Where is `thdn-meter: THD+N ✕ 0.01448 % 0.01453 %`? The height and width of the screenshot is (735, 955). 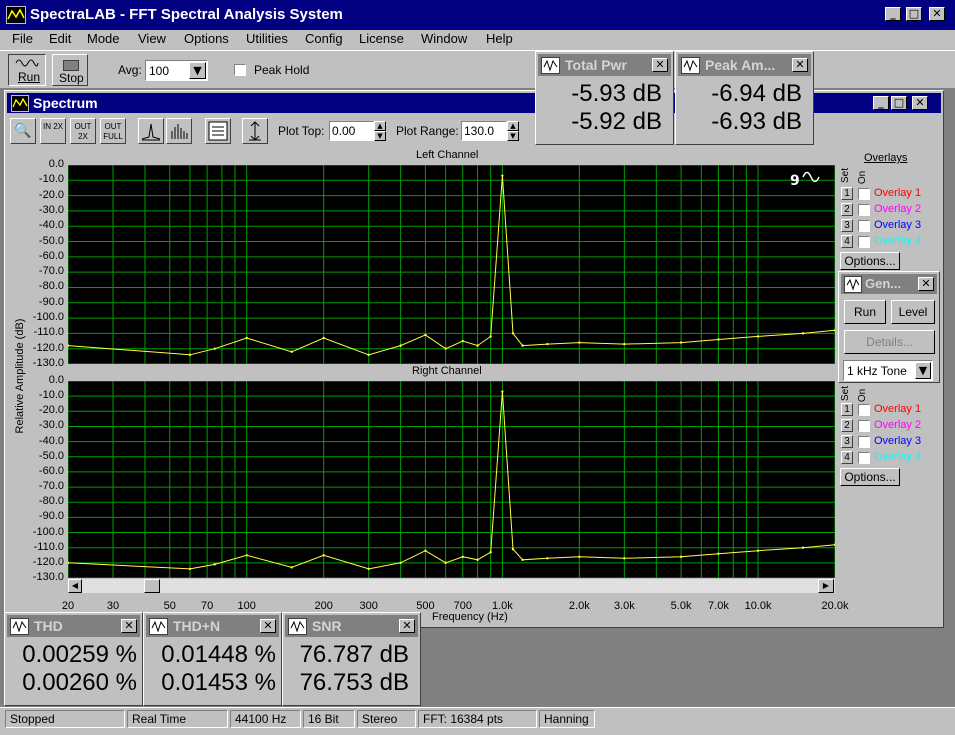
thdn-meter: THD+N ✕ 0.01448 % 0.01453 % is located at coordinates (212, 659).